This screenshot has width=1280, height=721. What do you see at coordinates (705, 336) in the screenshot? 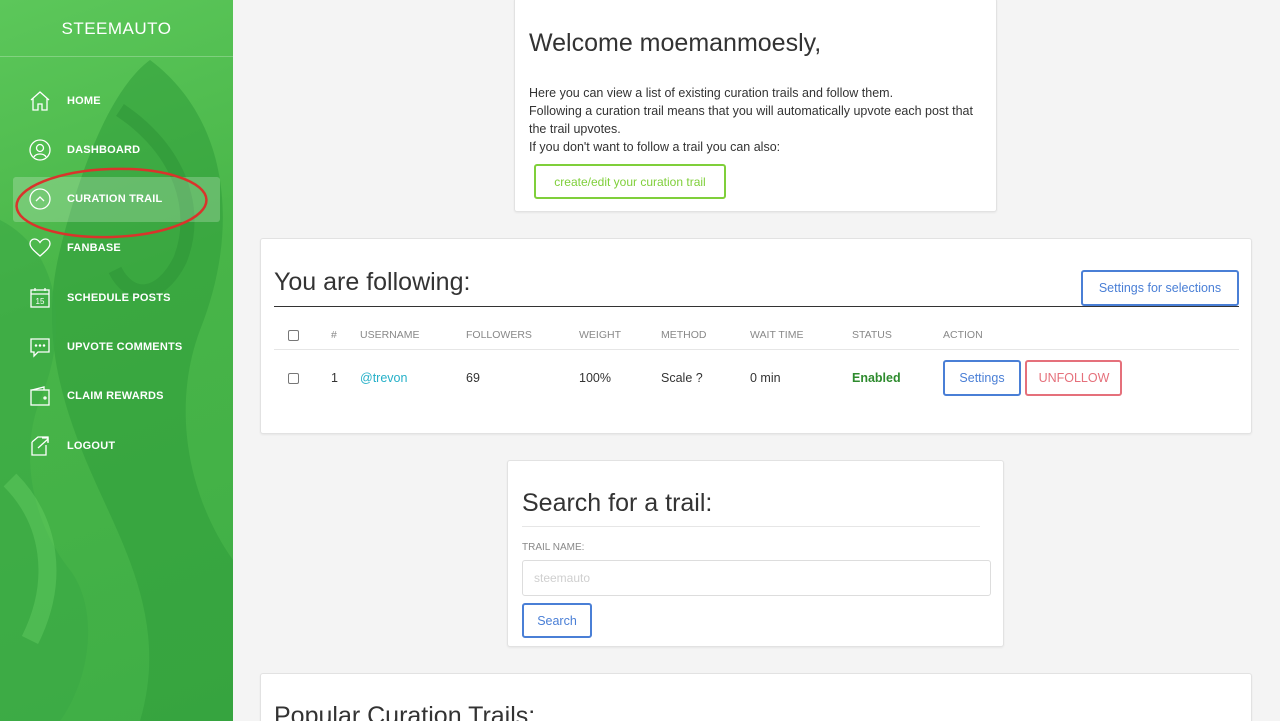
I see `column-header-method: METHOD` at bounding box center [705, 336].